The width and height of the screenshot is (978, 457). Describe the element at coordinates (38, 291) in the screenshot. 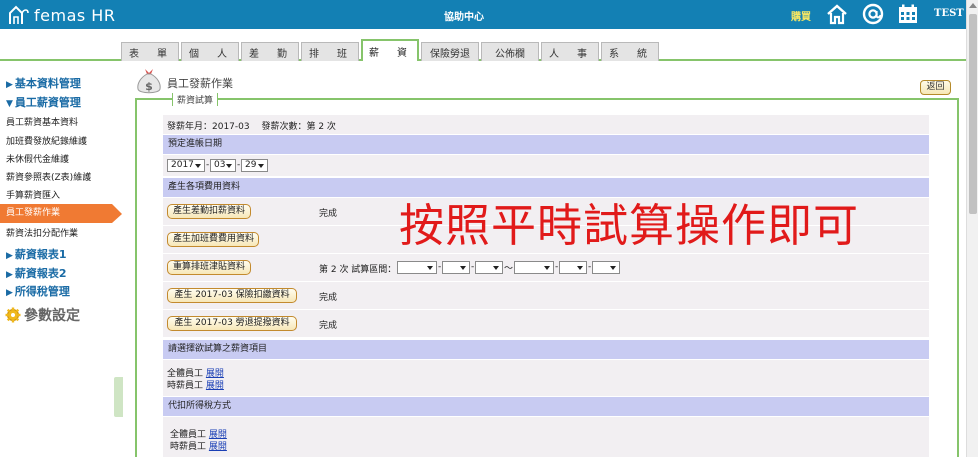

I see `sidebar-group-income-tax: ▶ 所得稅管理` at that location.